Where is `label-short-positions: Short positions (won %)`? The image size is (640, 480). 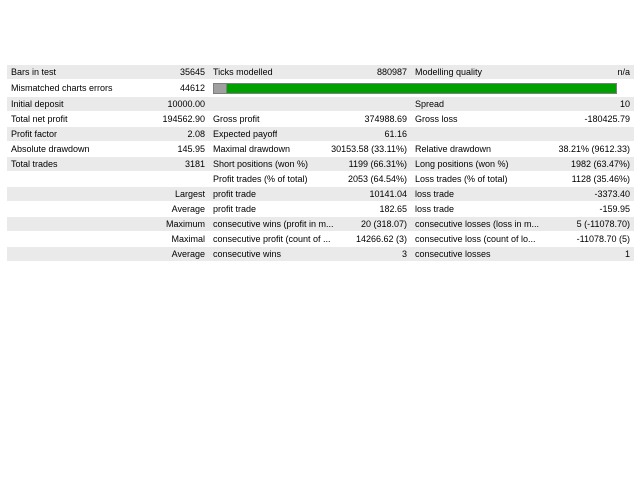 label-short-positions: Short positions (won %) is located at coordinates (261, 164).